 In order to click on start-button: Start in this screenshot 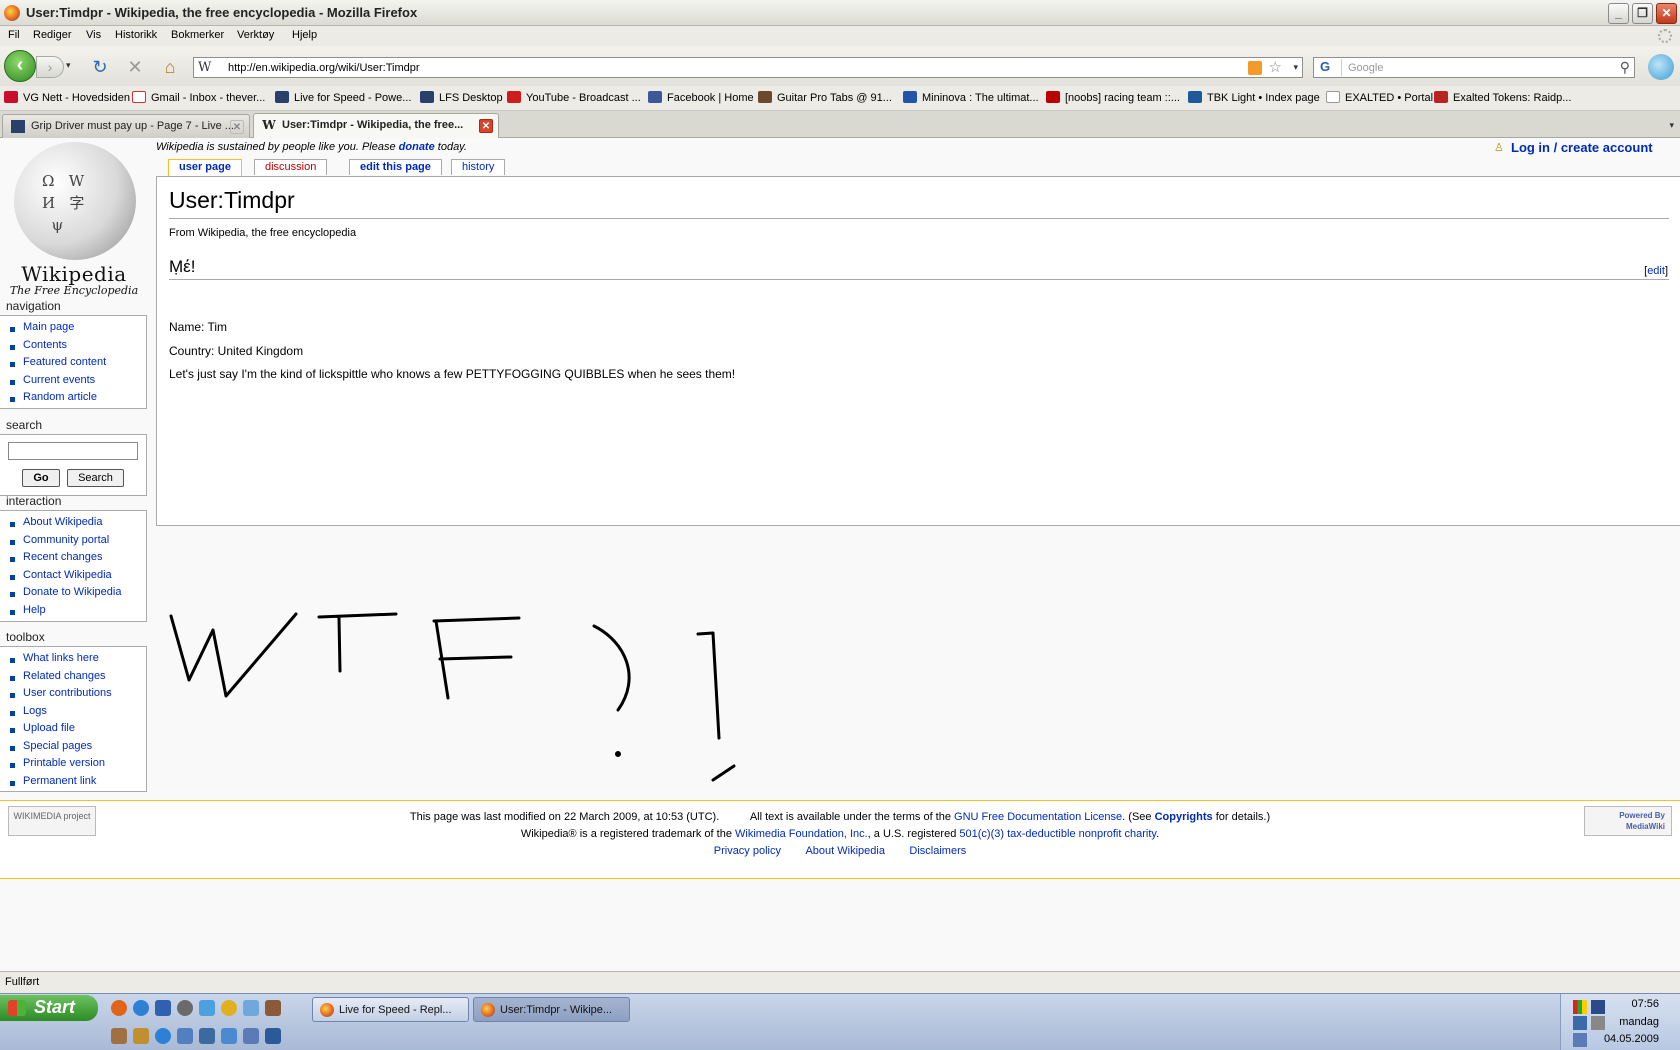, I will do `click(49, 1008)`.